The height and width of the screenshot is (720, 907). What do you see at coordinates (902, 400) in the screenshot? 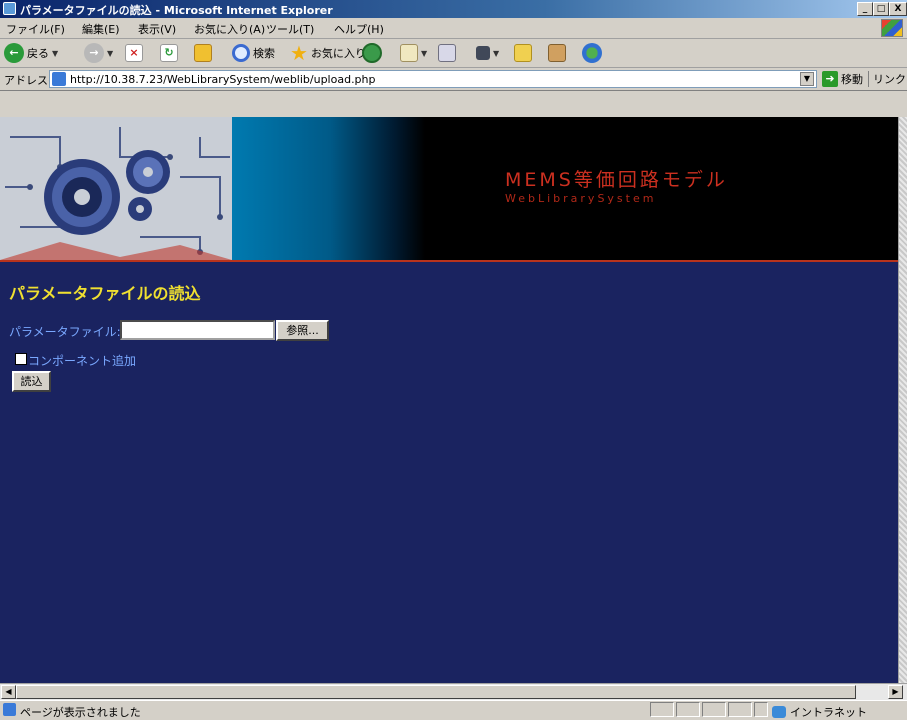
I see `vertical-scrollbar` at bounding box center [902, 400].